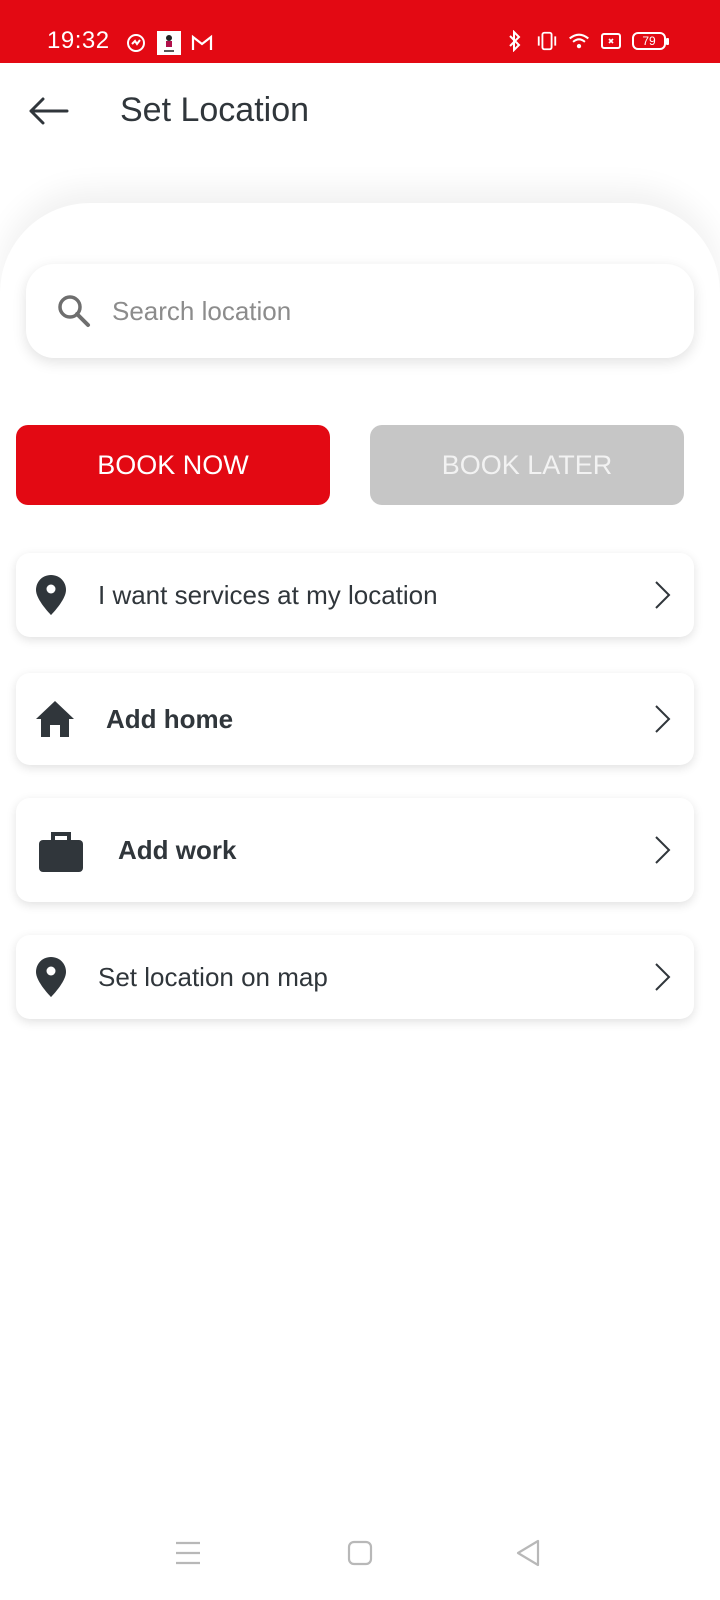 The width and height of the screenshot is (720, 1600). I want to click on status-right-icons: 79, so click(586, 41).